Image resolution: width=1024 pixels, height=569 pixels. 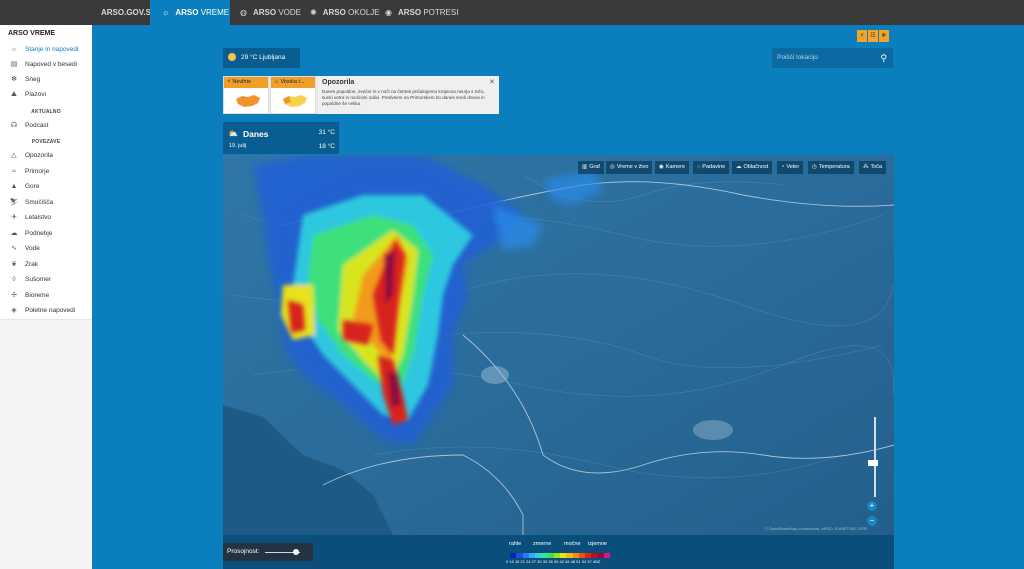 I want to click on current-city: Ljubljana, so click(x=272, y=57).